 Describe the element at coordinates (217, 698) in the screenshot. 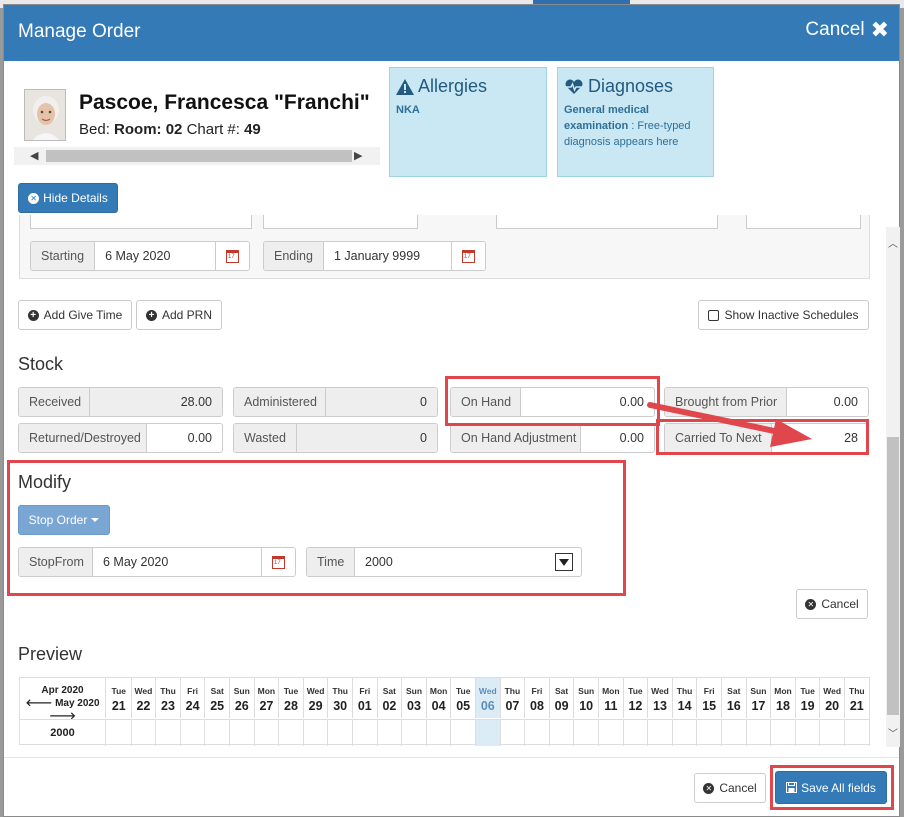

I see `day-column-header: Sat 25` at that location.